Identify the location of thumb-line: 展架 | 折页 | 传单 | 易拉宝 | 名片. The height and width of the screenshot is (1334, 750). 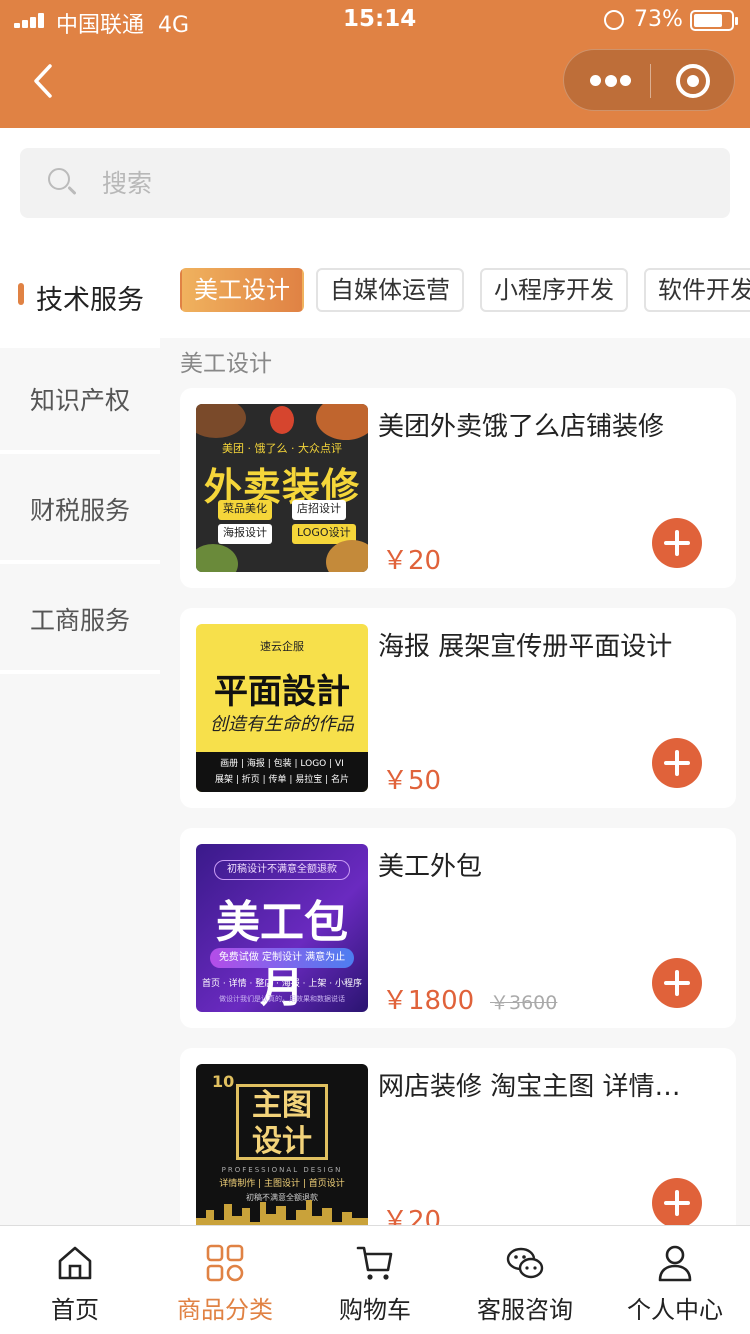
(282, 780).